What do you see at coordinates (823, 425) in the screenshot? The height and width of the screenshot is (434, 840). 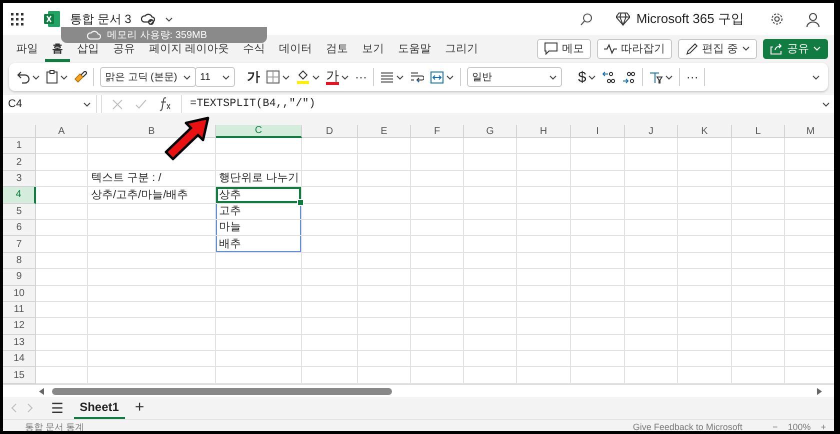 I see `zoom-in-button: +` at bounding box center [823, 425].